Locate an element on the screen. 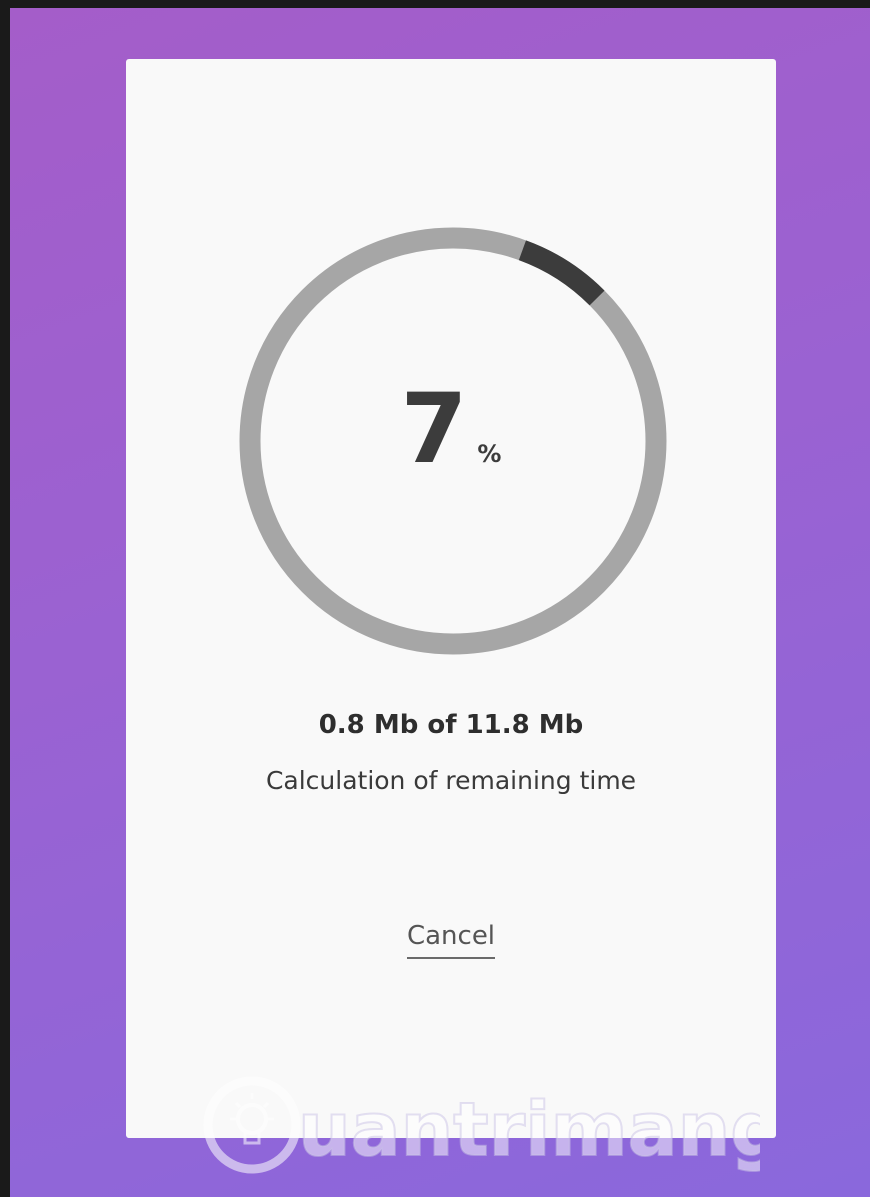 This screenshot has width=870, height=1197. transfer-size: 0.8 Mb of 11.8 Mb is located at coordinates (451, 725).